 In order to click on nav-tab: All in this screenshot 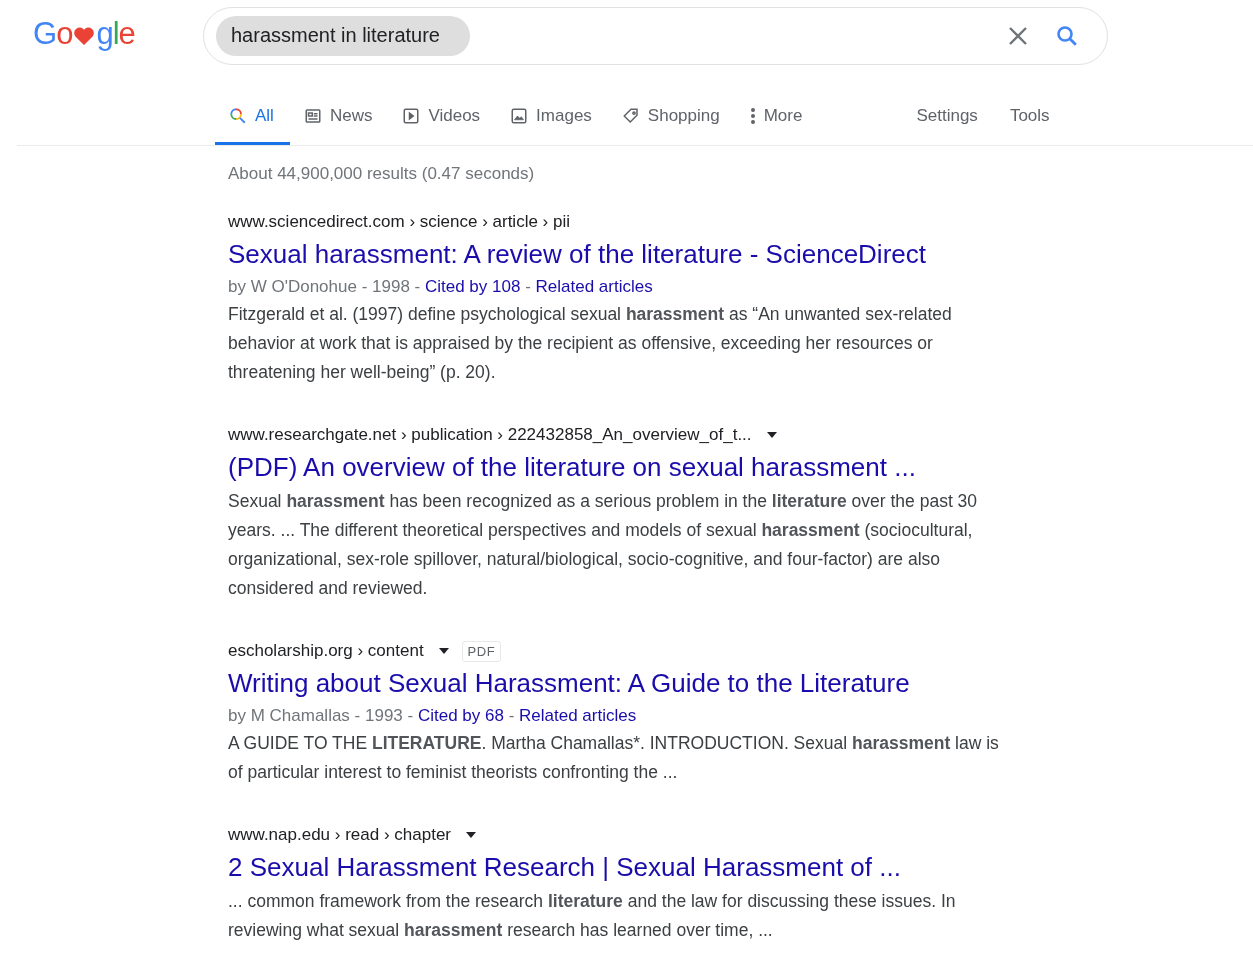, I will do `click(252, 115)`.